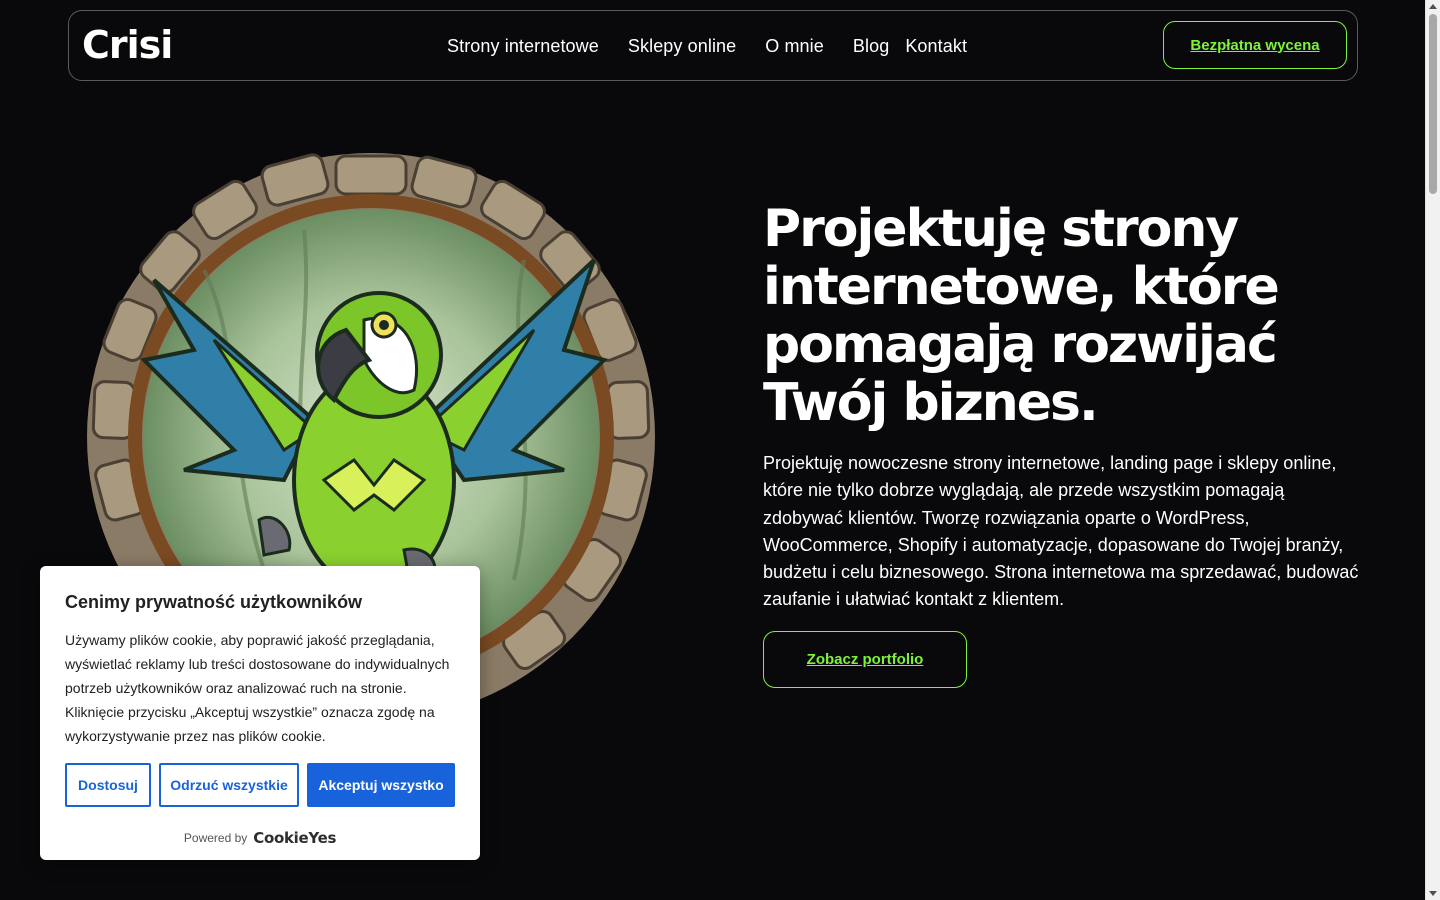 This screenshot has height=900, width=1440. I want to click on cookieyes-logo: CookieYes, so click(294, 838).